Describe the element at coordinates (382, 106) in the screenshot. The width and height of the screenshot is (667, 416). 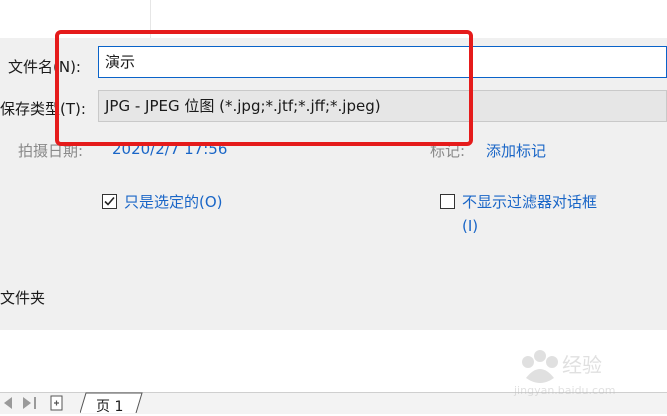
I see `filetype-select: JPG - JPEG 位图 (*.jpg;*.jtf;*.jff;*.jpeg)` at that location.